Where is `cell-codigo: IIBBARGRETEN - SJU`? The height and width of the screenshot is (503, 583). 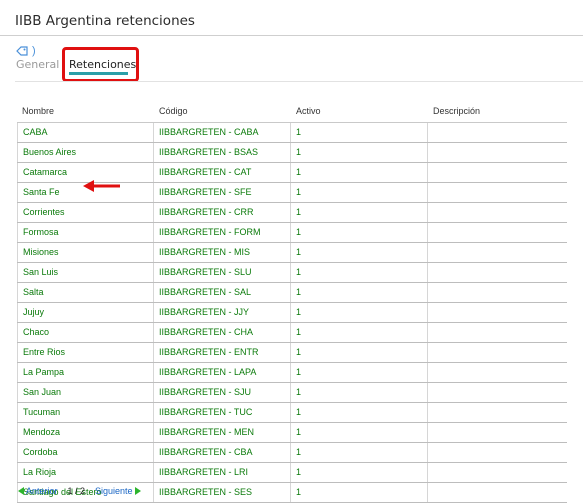
cell-codigo: IIBBARGRETEN - SJU is located at coordinates (222, 392).